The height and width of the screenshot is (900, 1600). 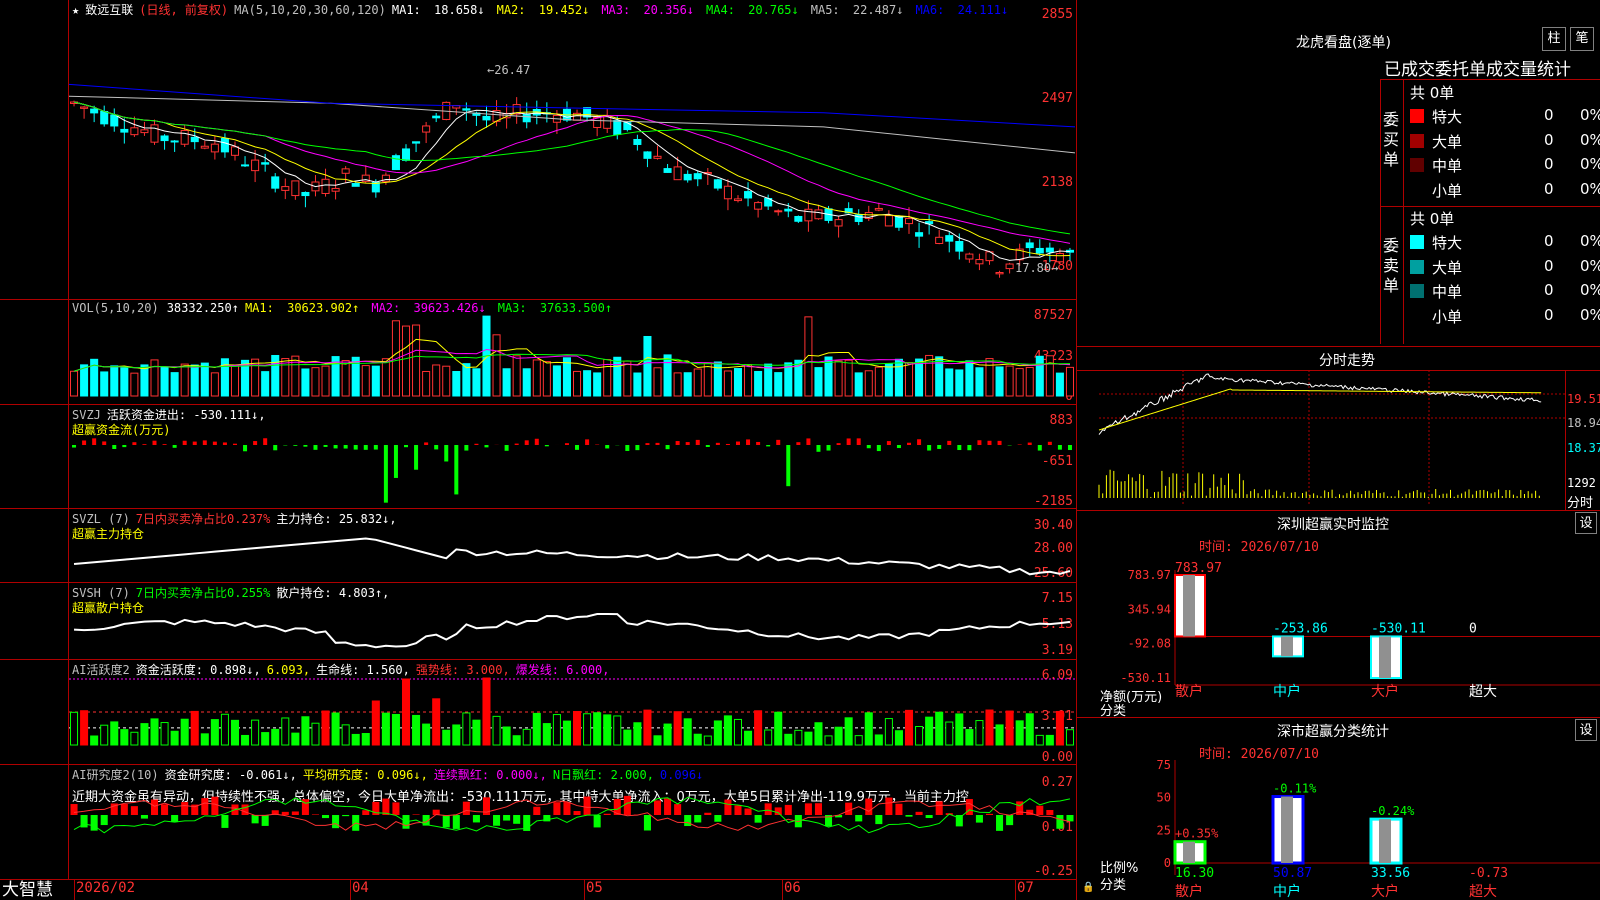 I want to click on sz-monitor-value-label: -253.86, so click(x=1300, y=628).